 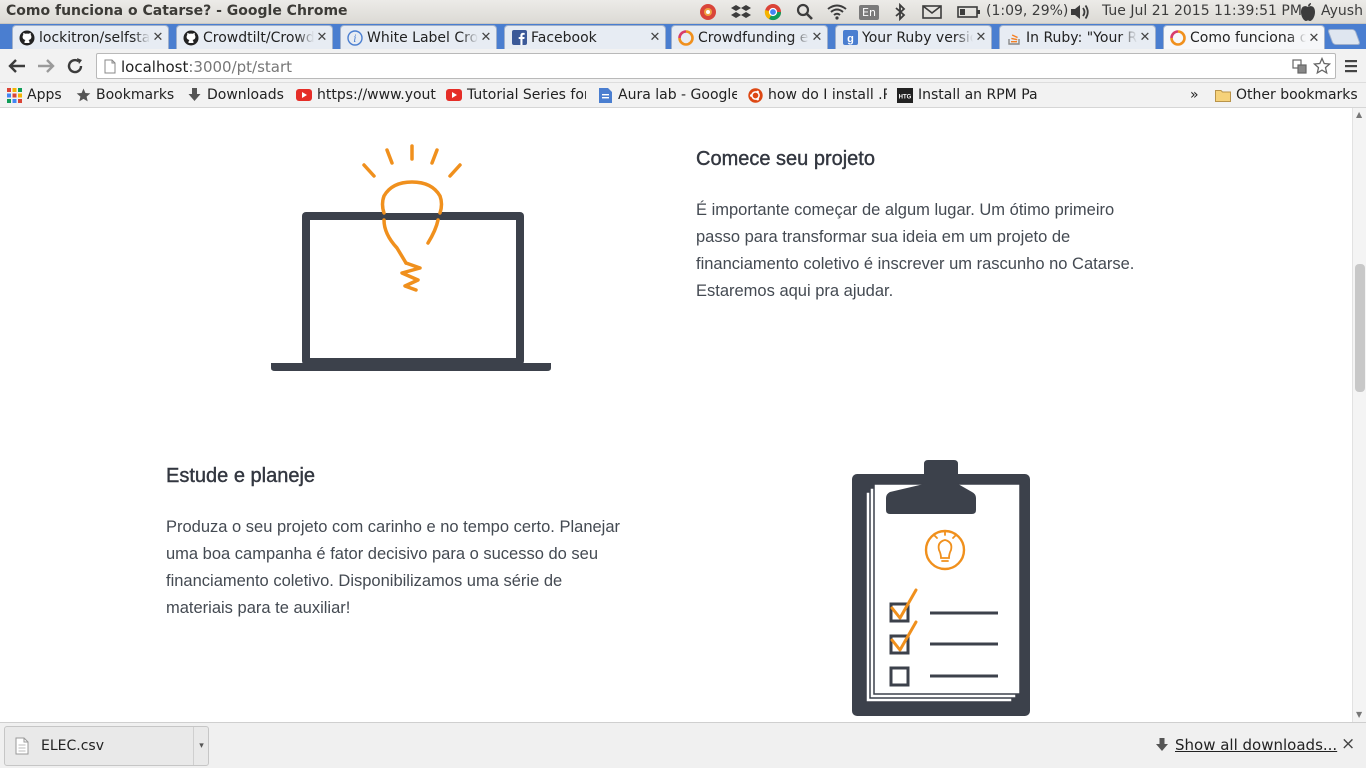 What do you see at coordinates (1162, 744) in the screenshot?
I see `download-arrow-icon` at bounding box center [1162, 744].